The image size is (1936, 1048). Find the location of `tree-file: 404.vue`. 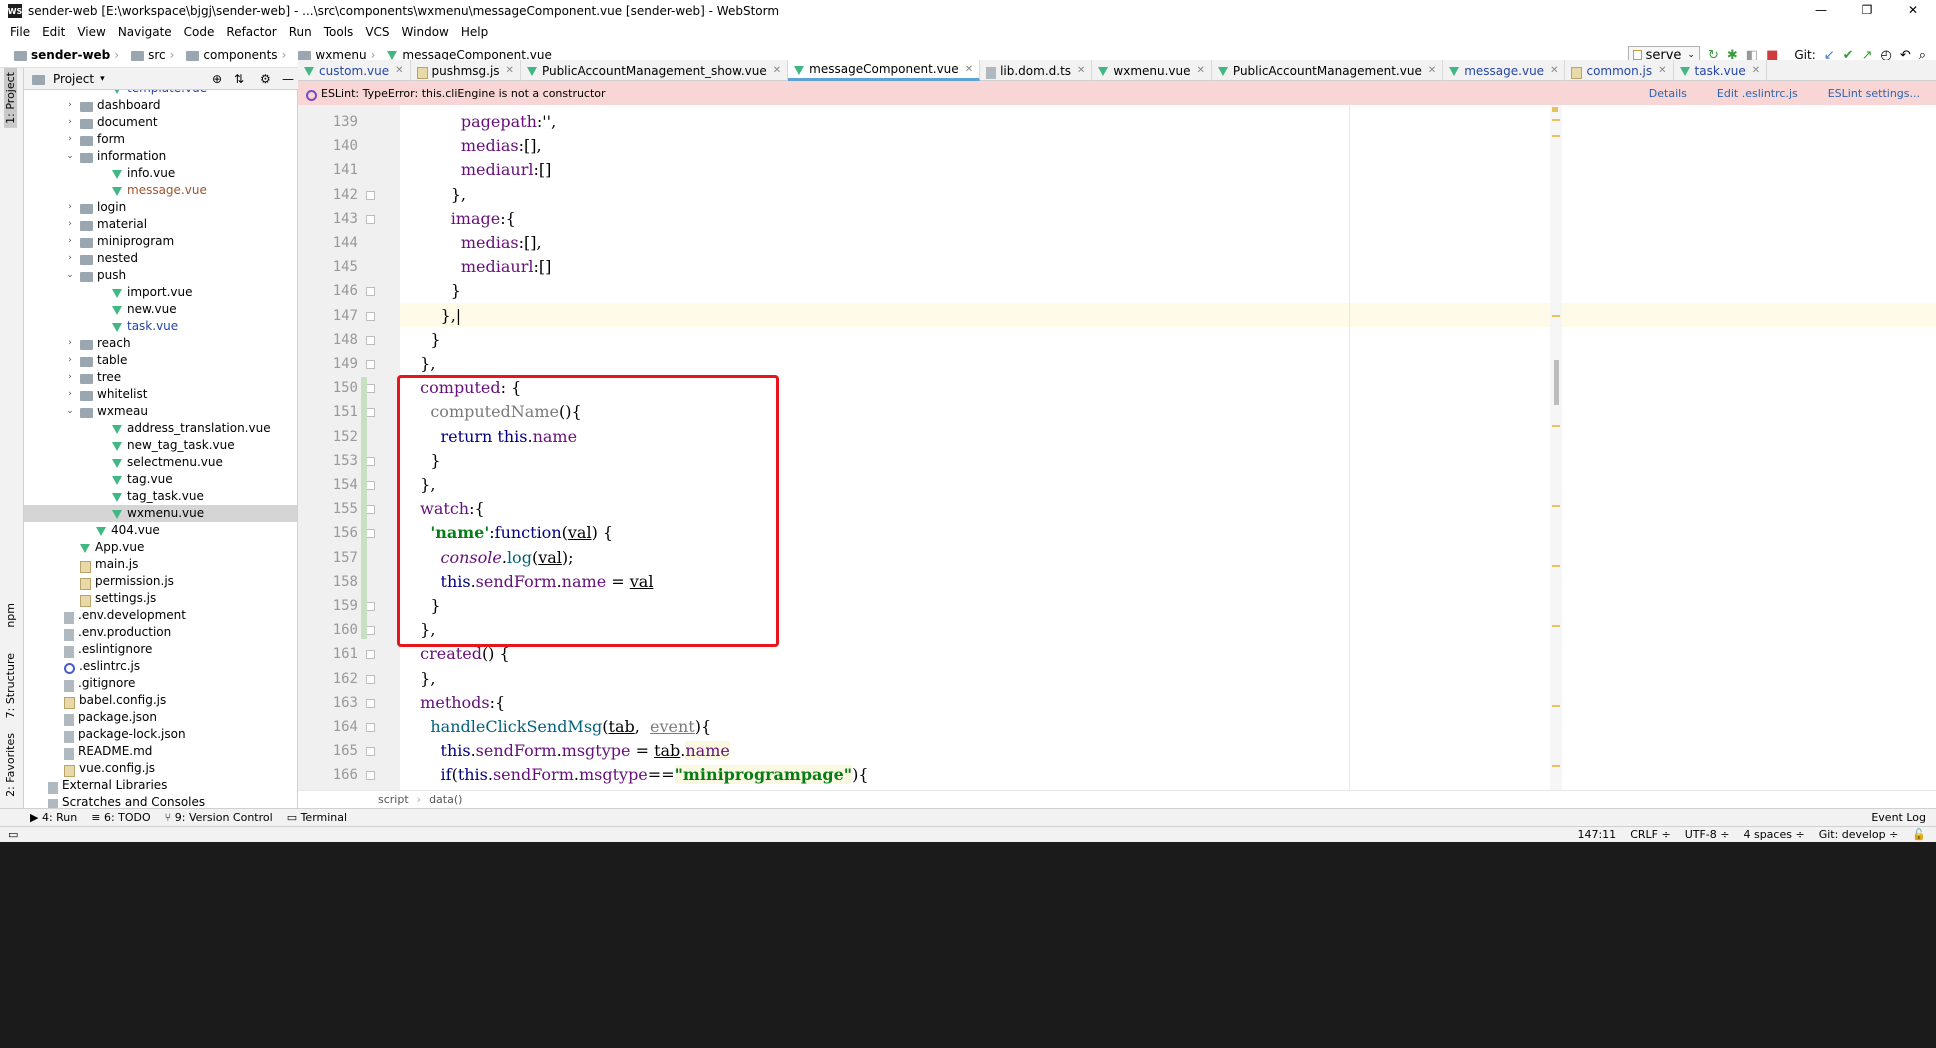

tree-file: 404.vue is located at coordinates (160, 530).